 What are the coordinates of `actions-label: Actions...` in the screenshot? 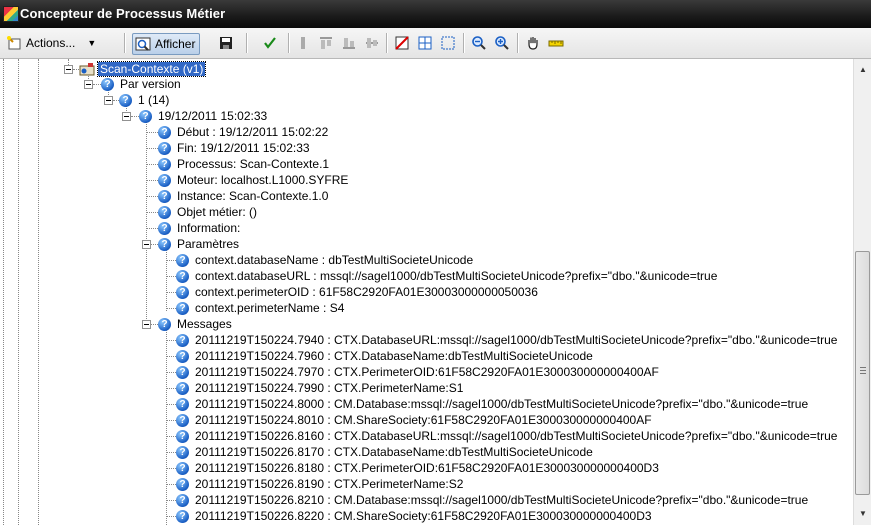 It's located at (51, 43).